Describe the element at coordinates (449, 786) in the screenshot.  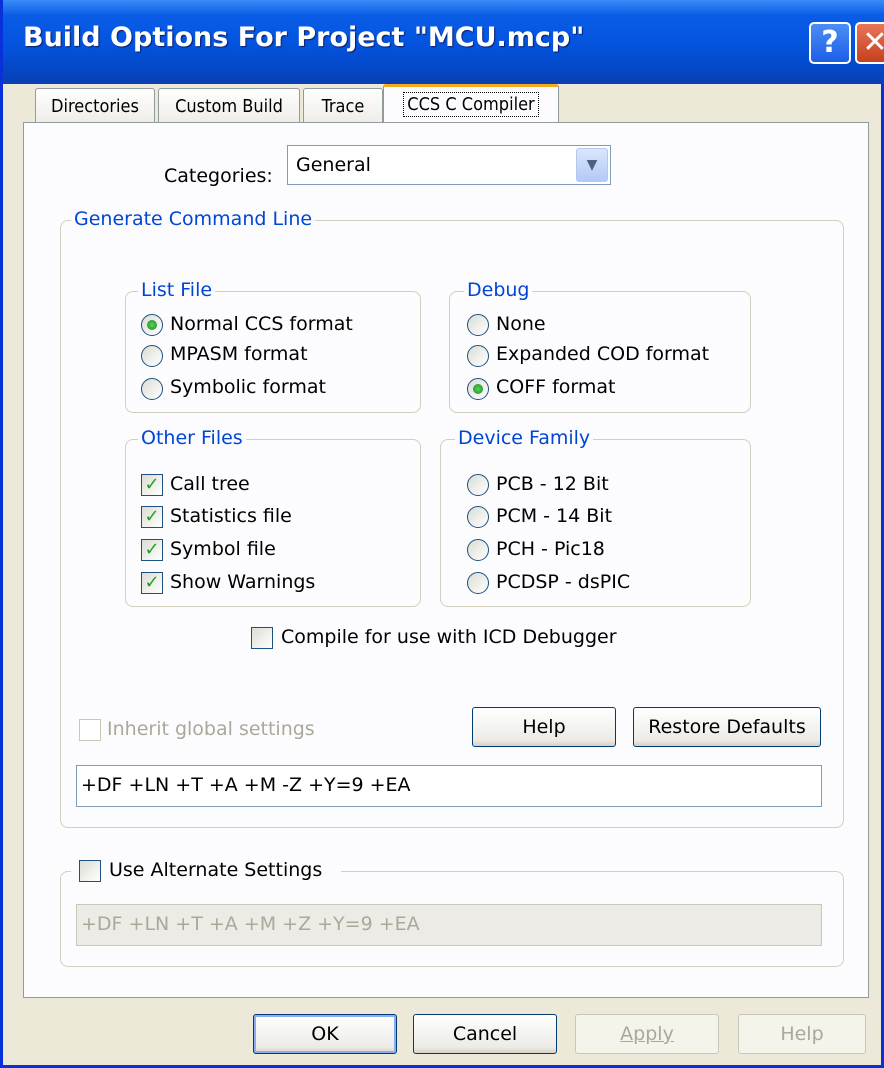
I see `command-line-field: +DF +LN +T +A +M -Z +Y=9 +EA` at that location.